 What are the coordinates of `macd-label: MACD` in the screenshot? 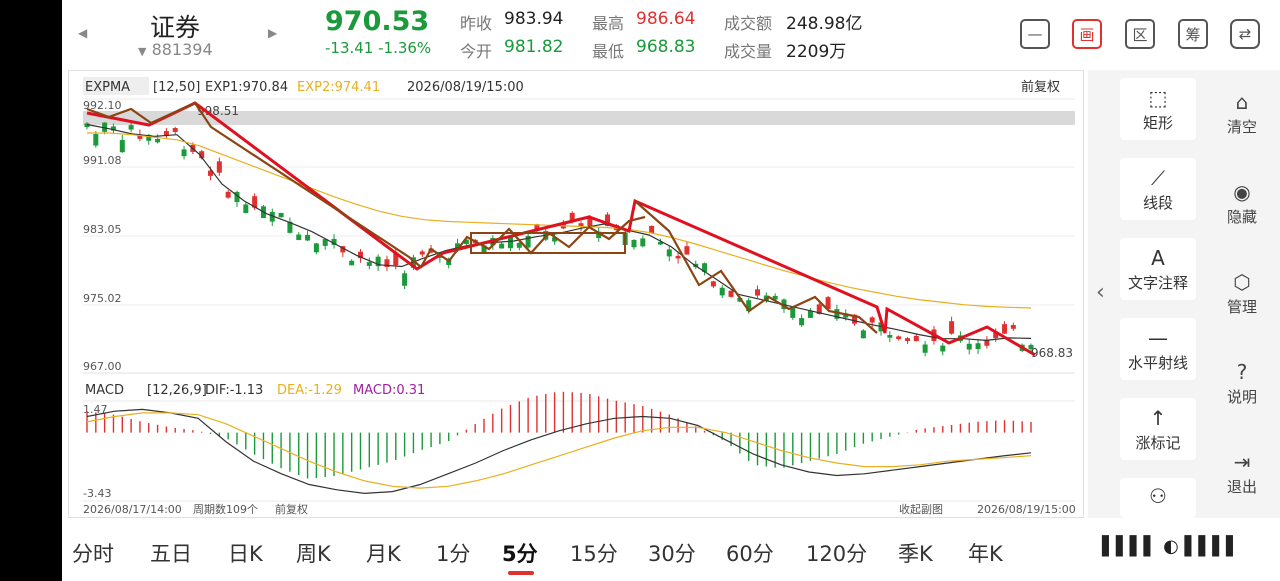 It's located at (104, 390).